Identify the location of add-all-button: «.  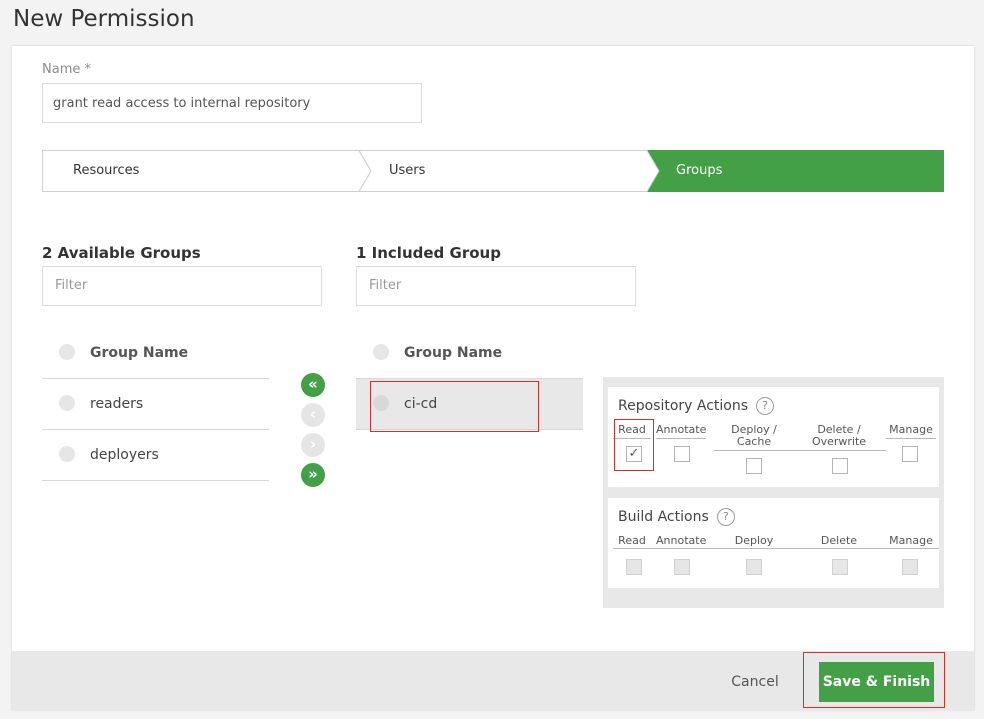
(313, 385).